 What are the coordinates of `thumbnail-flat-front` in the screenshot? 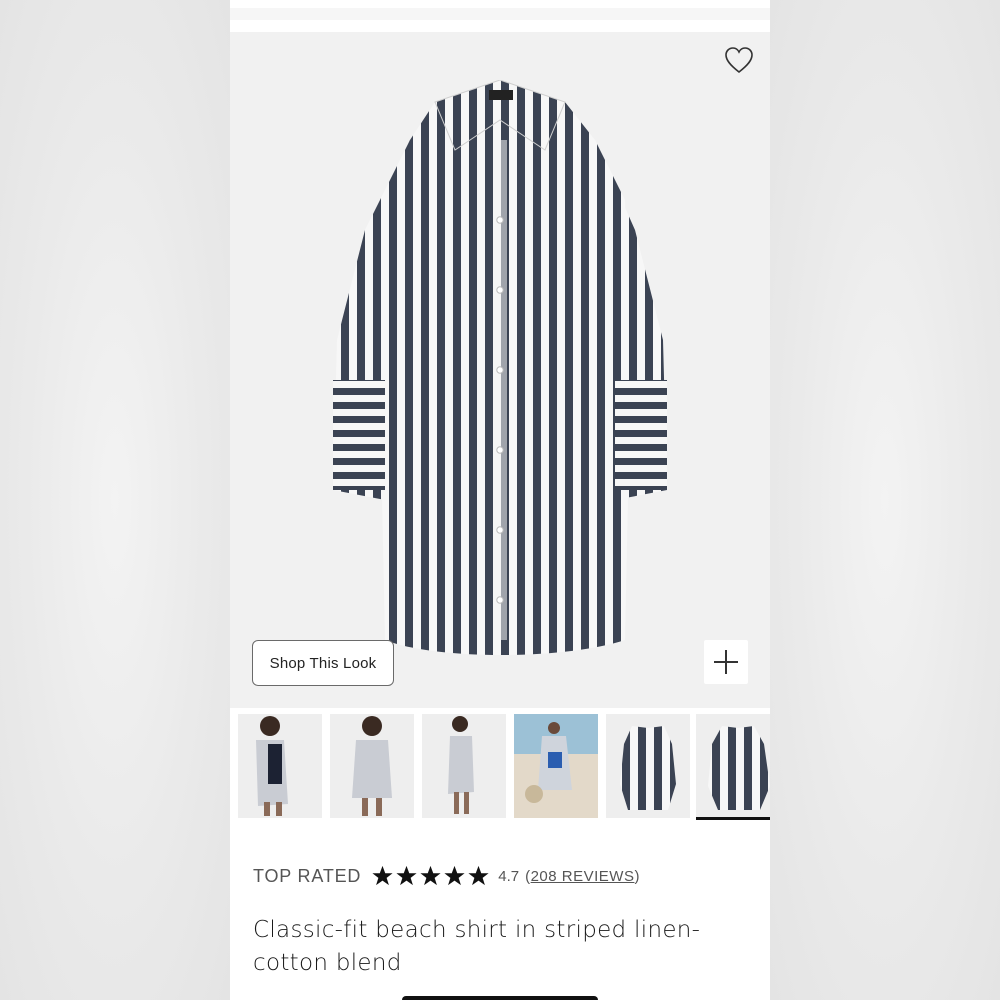 It's located at (648, 766).